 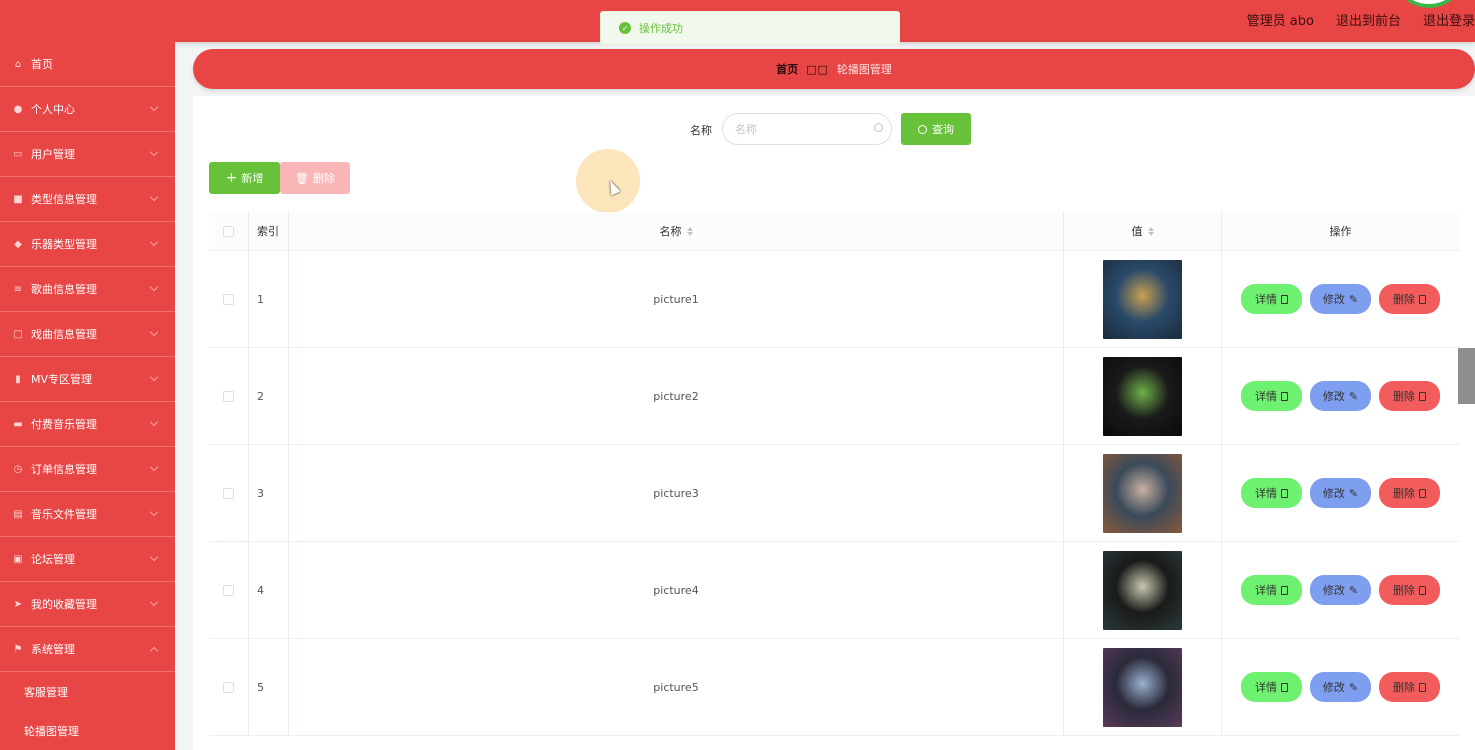 I want to click on query-button: 查询, so click(x=936, y=129).